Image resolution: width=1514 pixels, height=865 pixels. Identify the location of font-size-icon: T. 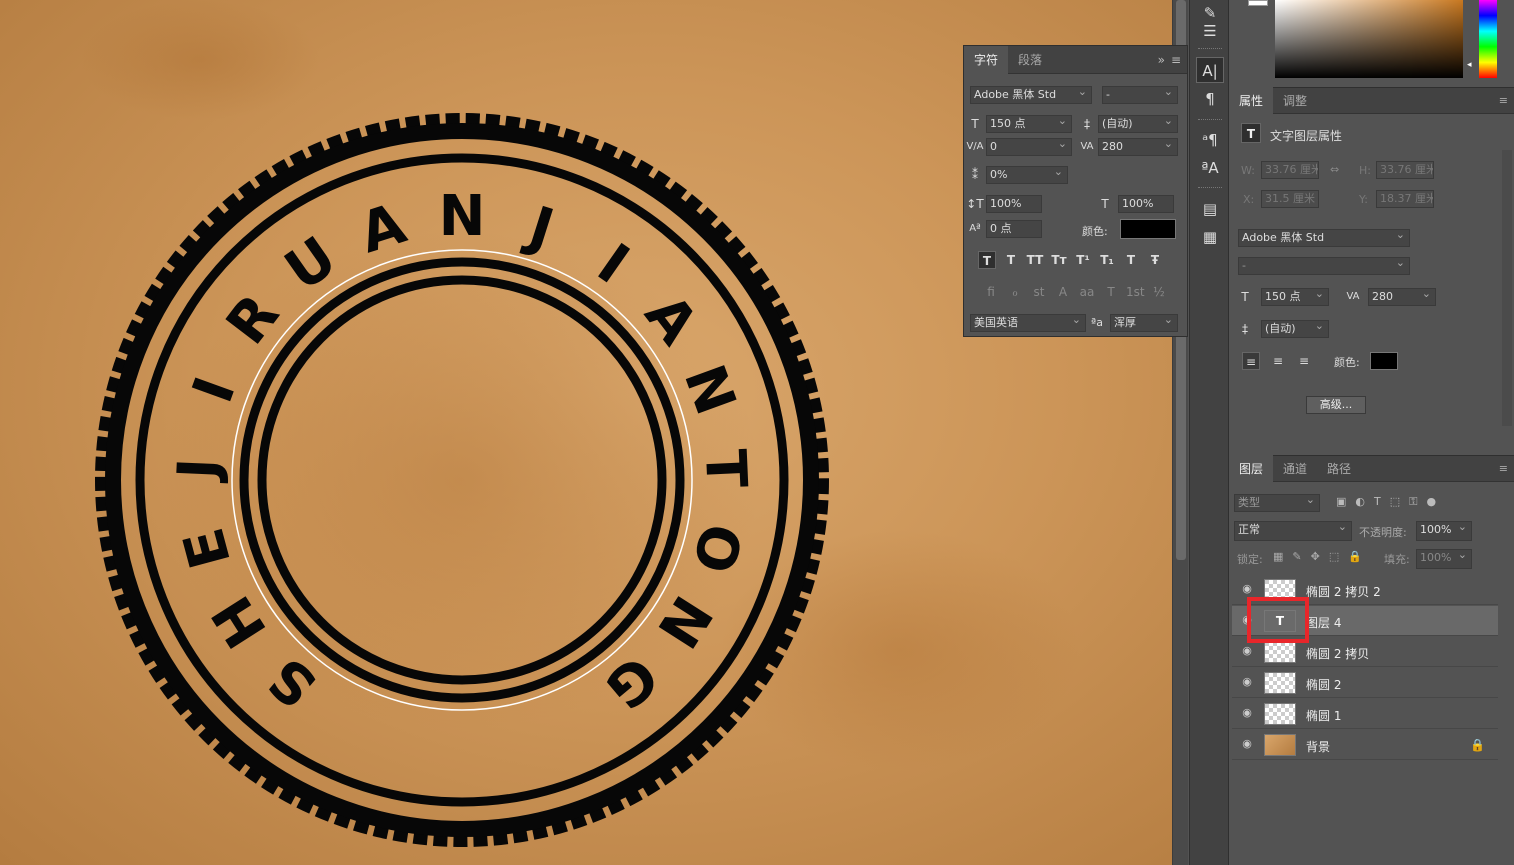
(975, 124).